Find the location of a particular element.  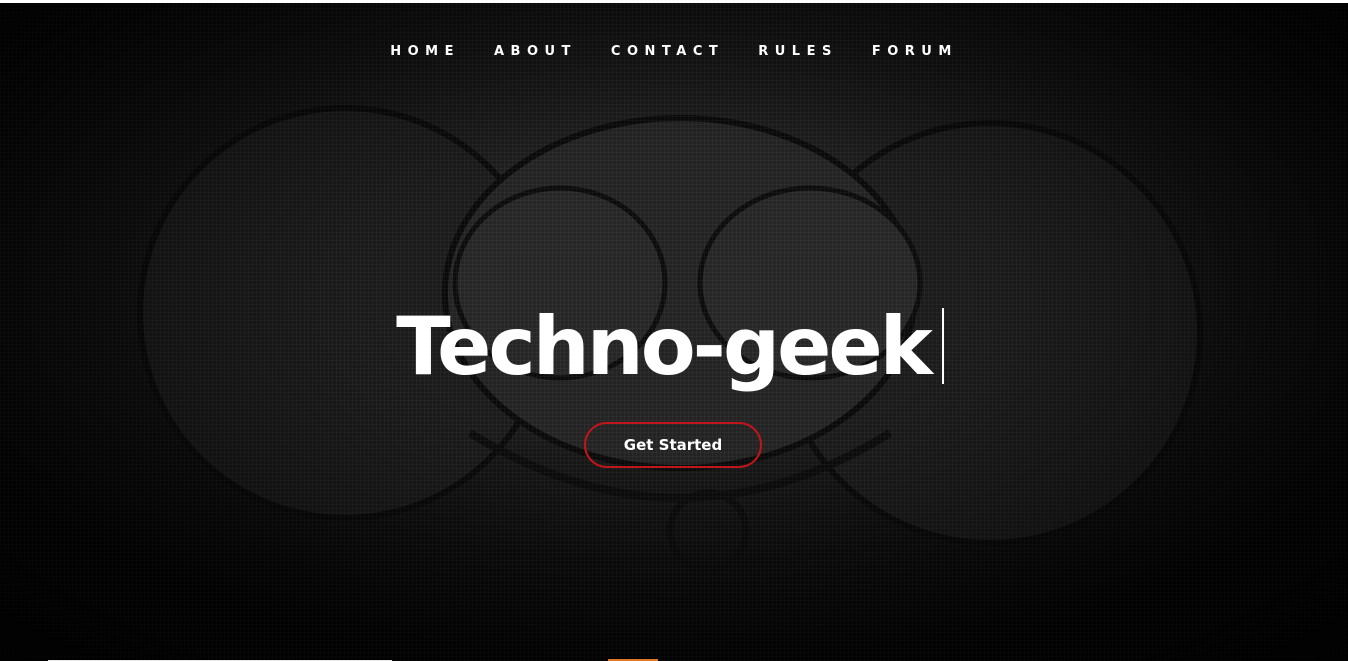

nav-item-contact: CONTACT is located at coordinates (667, 51).